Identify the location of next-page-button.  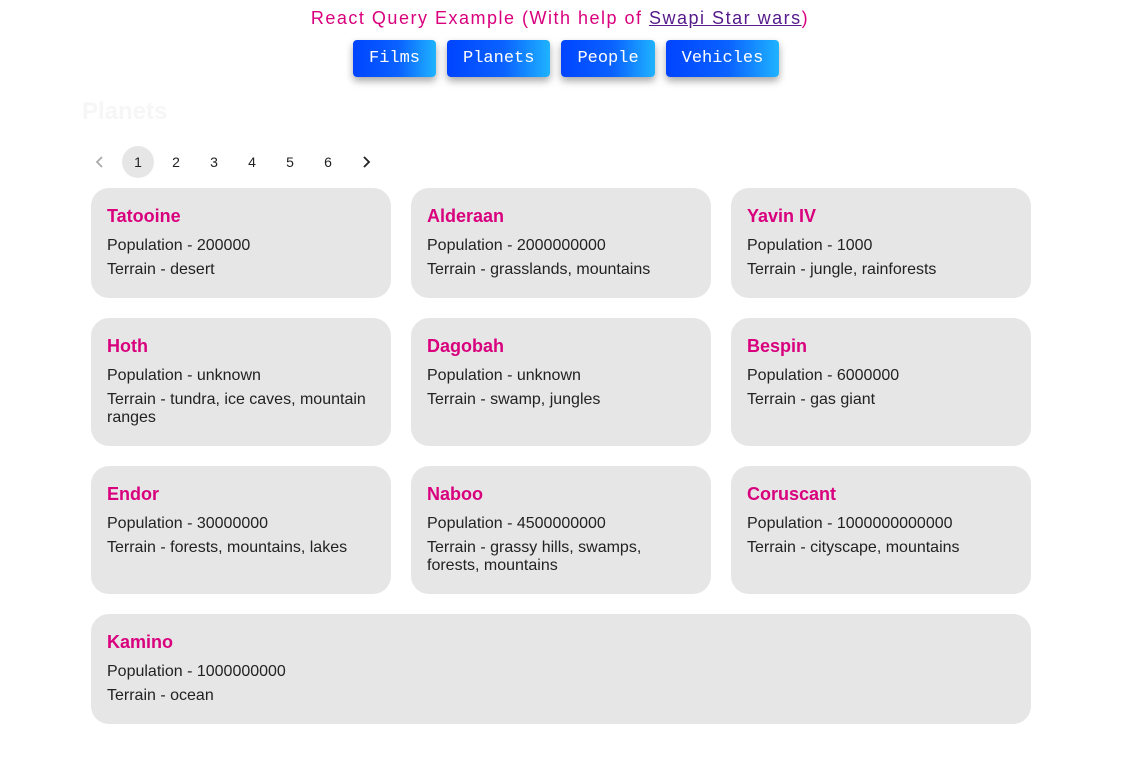
(366, 162).